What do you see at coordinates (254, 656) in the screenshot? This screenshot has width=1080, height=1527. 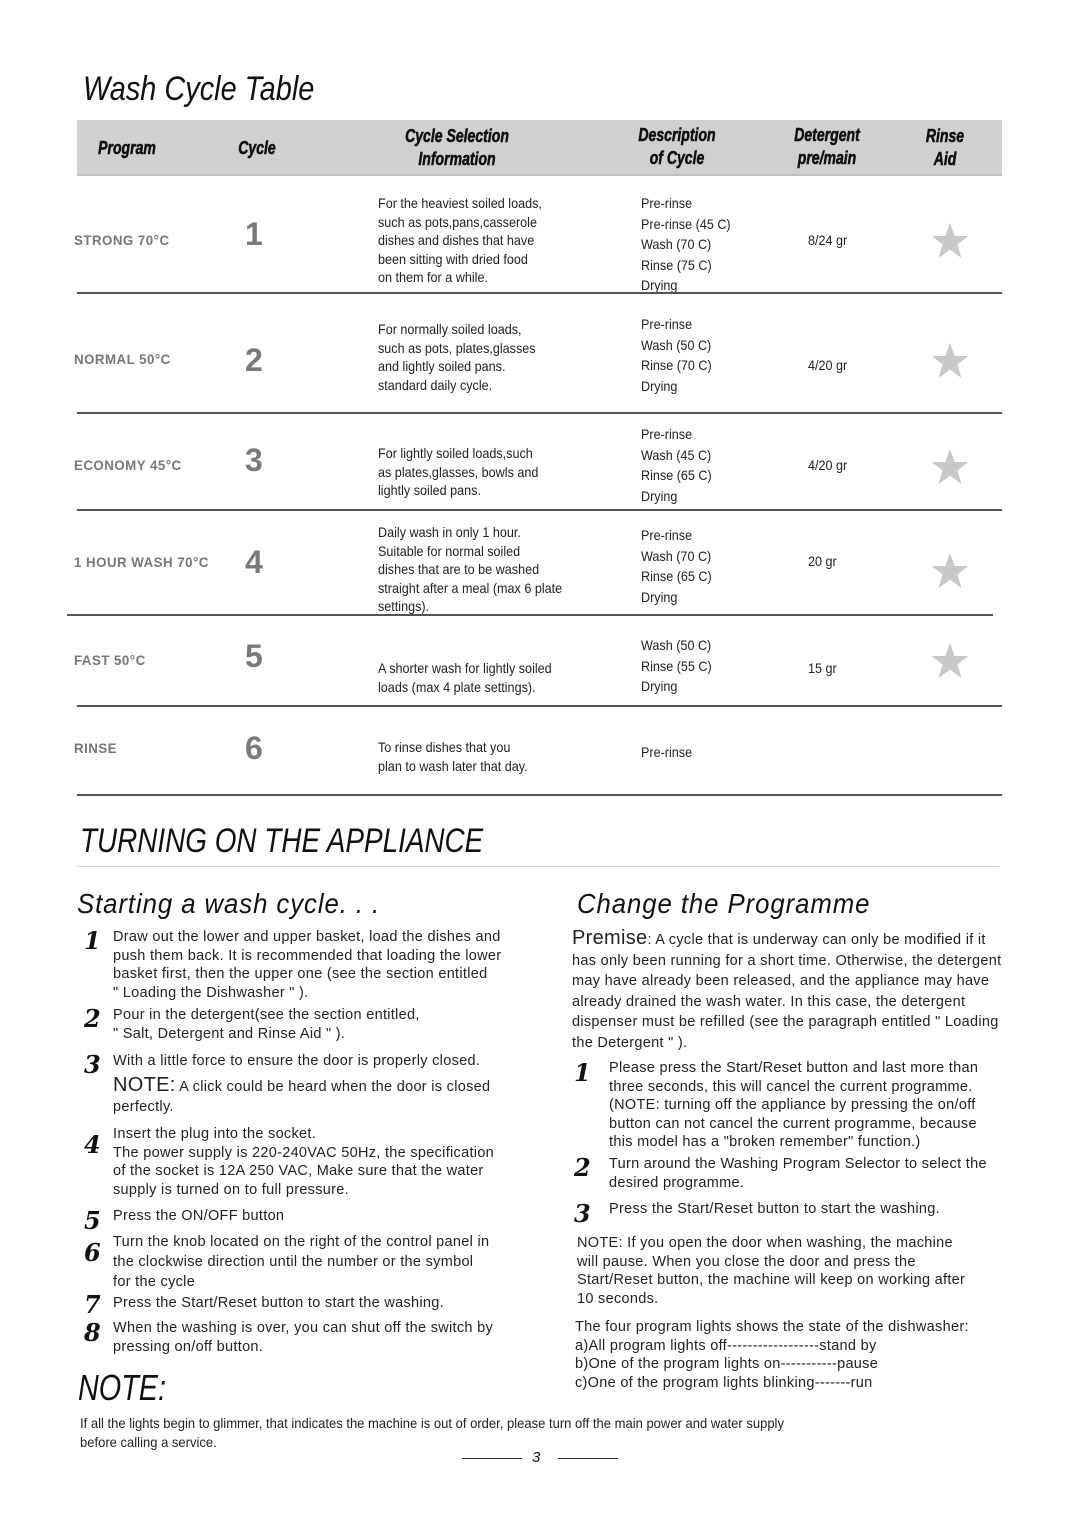 I see `cycle-number: 5` at bounding box center [254, 656].